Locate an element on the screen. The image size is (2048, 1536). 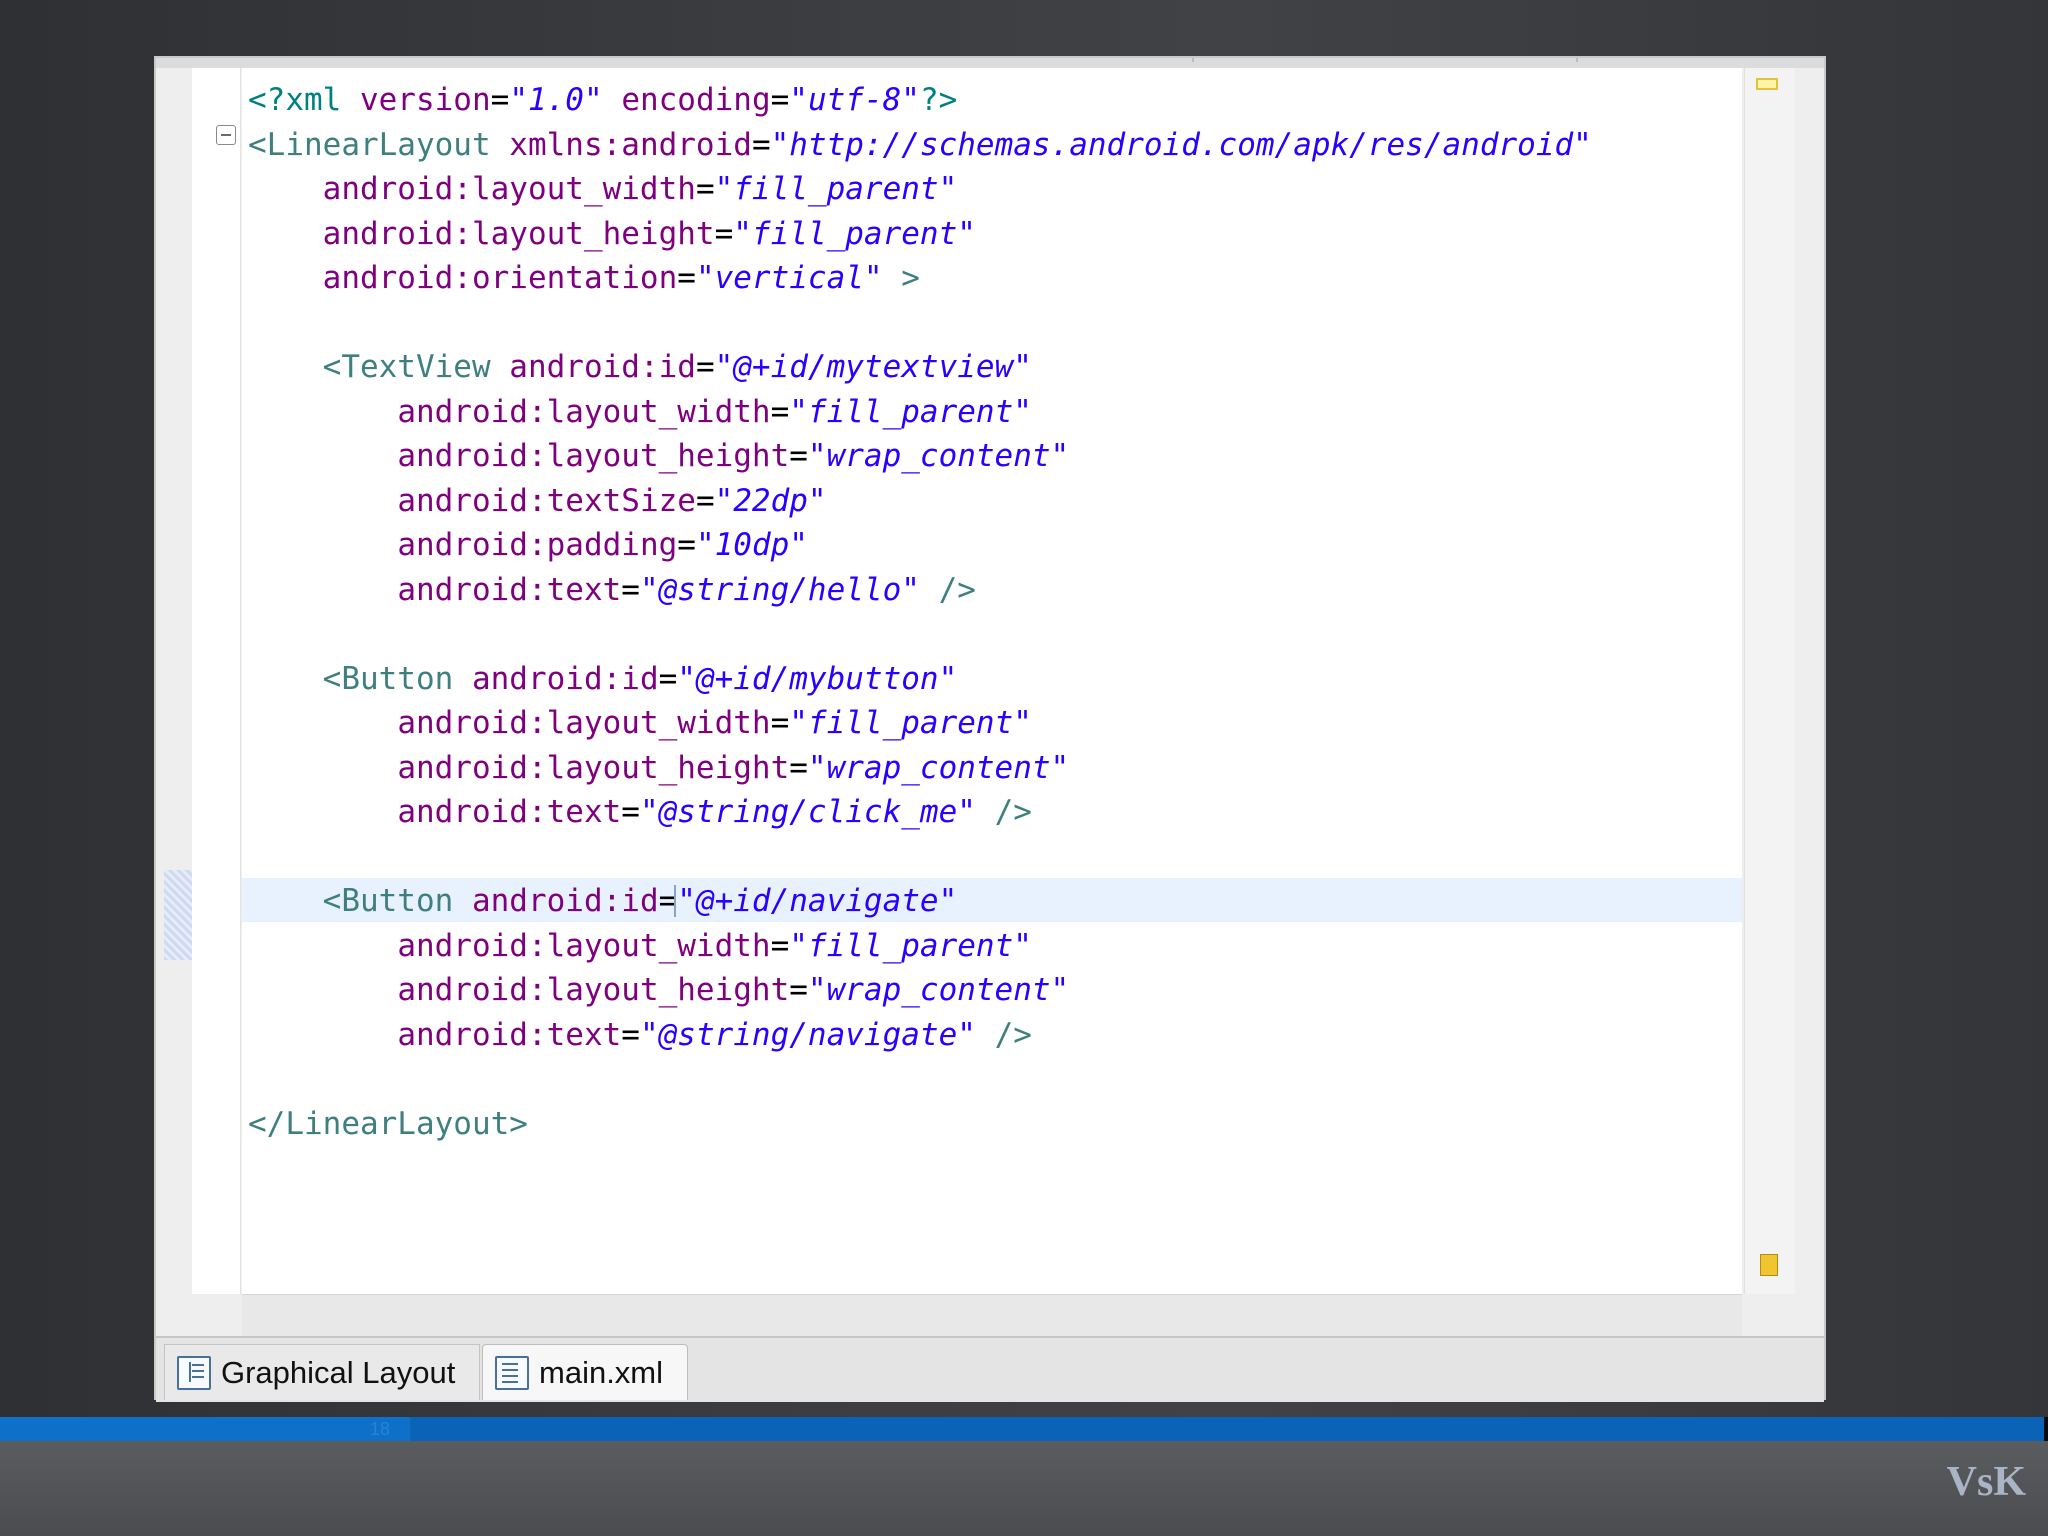
code-line: android:textSize="22dp" is located at coordinates (920, 501).